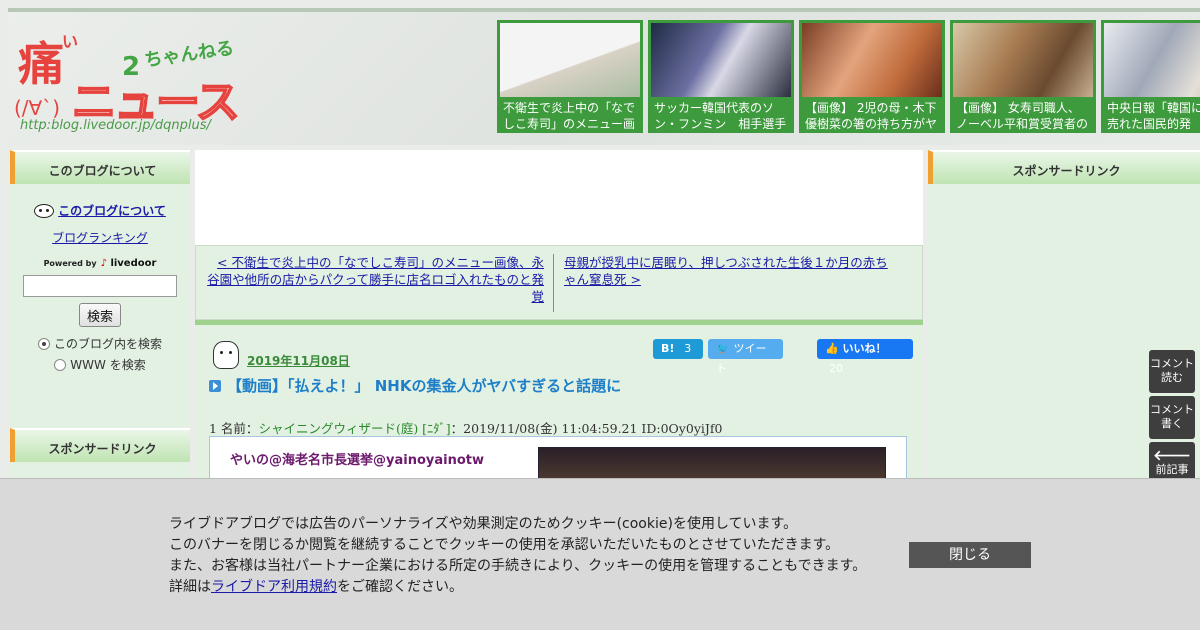 This screenshot has height=630, width=1200. What do you see at coordinates (1172, 409) in the screenshot?
I see `write-label-1: コメント` at bounding box center [1172, 409].